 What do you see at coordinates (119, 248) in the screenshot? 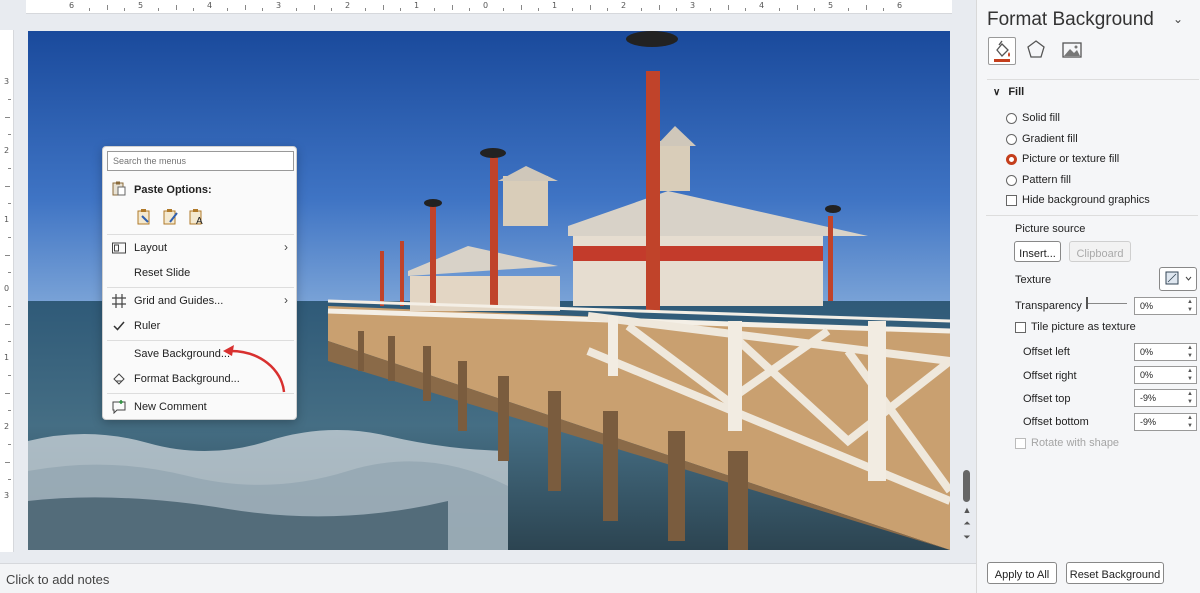
I see `layout-icon` at bounding box center [119, 248].